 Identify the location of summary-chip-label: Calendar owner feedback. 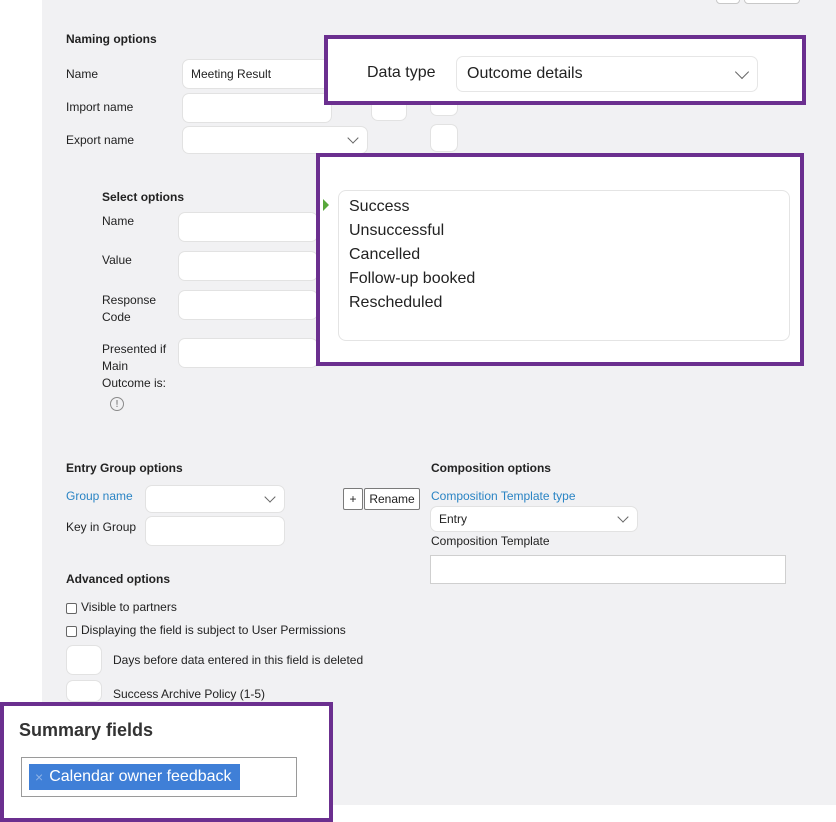
(140, 776).